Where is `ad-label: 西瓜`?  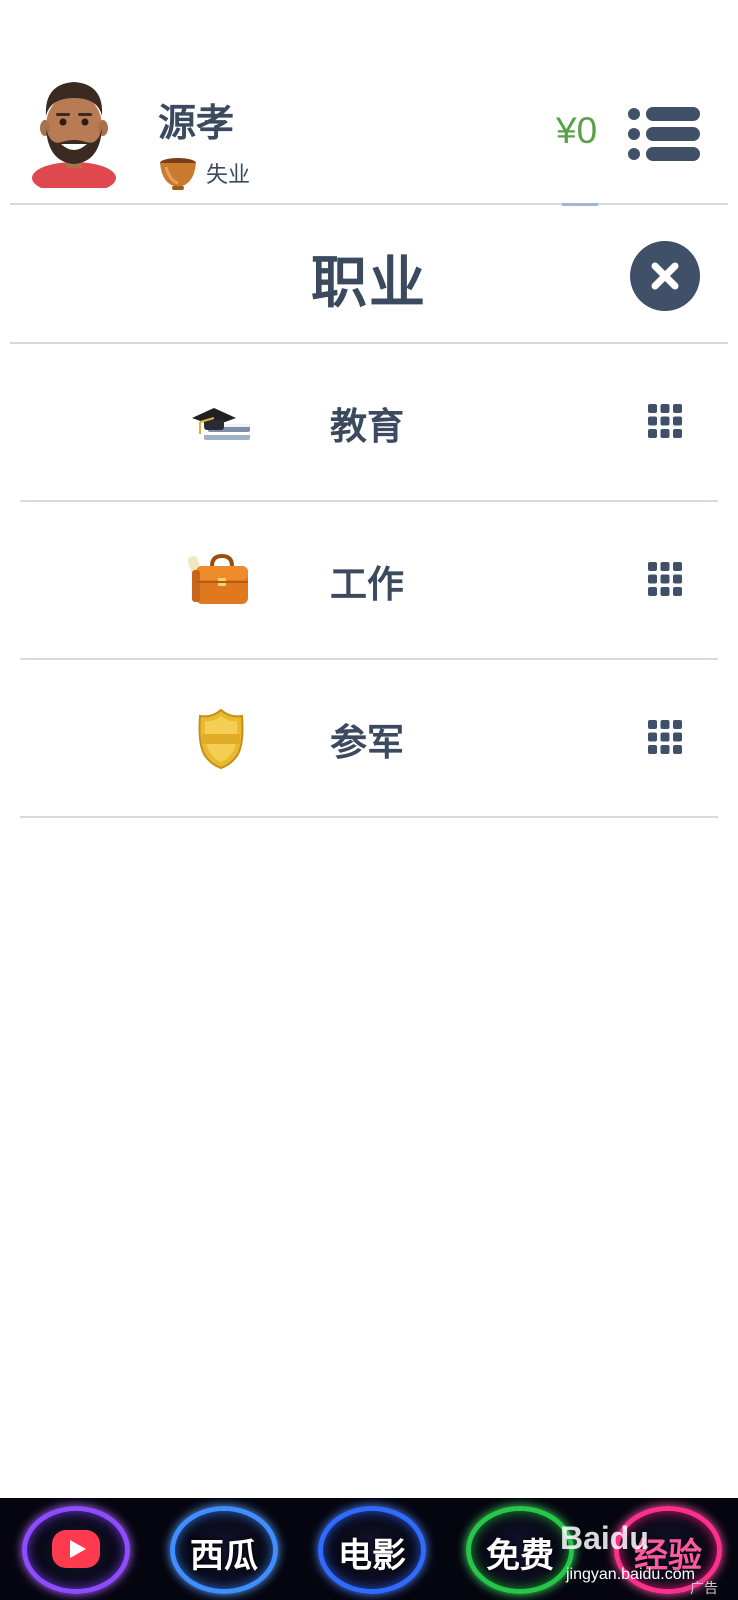
ad-label: 西瓜 is located at coordinates (224, 1556).